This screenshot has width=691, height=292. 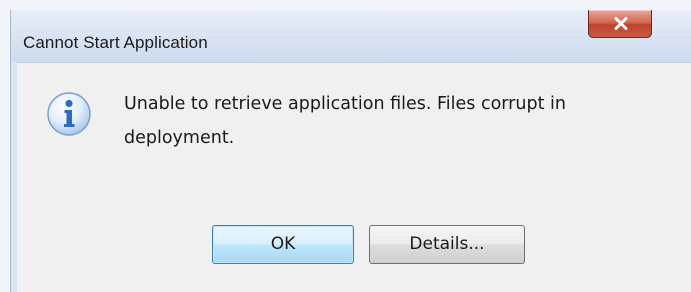 I want to click on window-title: Cannot Start Application, so click(x=115, y=42).